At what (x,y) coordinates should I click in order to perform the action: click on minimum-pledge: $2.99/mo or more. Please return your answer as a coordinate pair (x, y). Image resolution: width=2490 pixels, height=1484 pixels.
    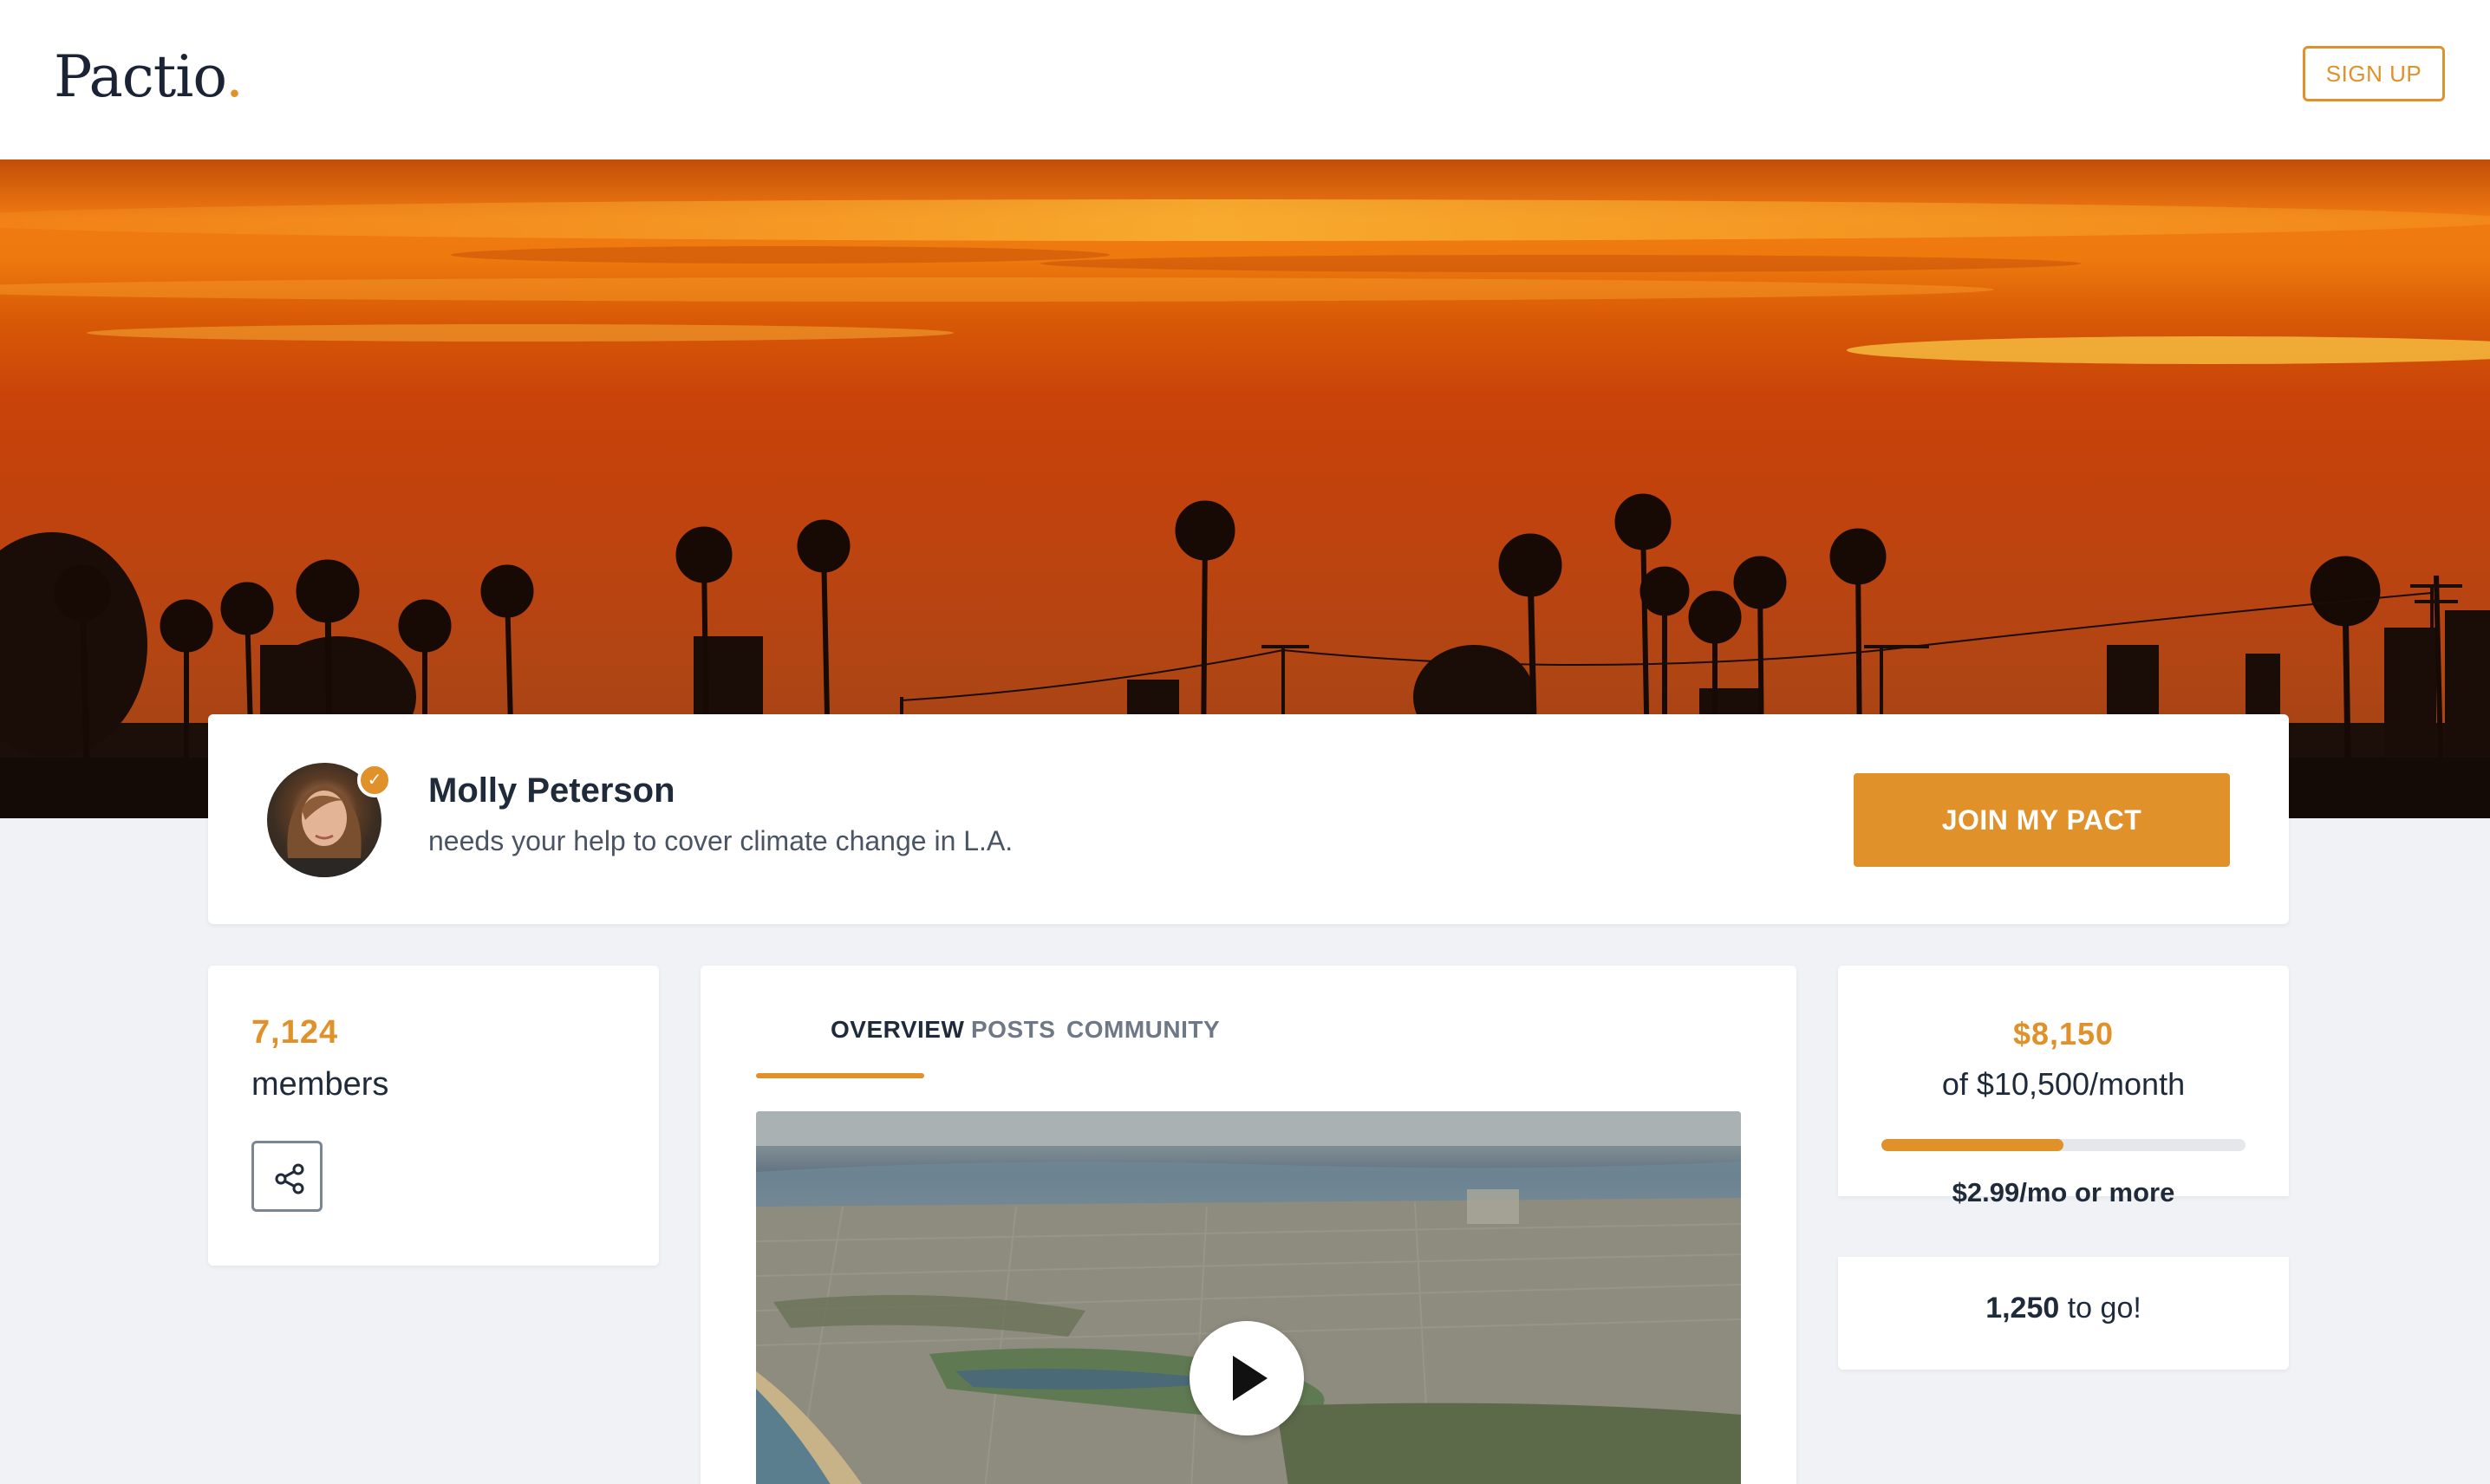
    Looking at the image, I should click on (2063, 1192).